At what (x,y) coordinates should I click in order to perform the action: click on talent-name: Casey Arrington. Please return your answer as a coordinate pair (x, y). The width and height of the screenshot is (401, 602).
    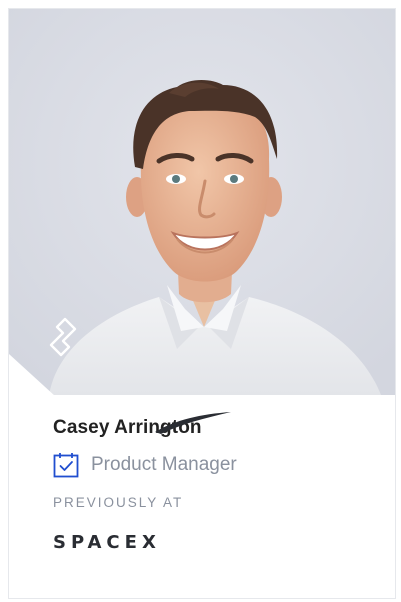
    Looking at the image, I should click on (127, 427).